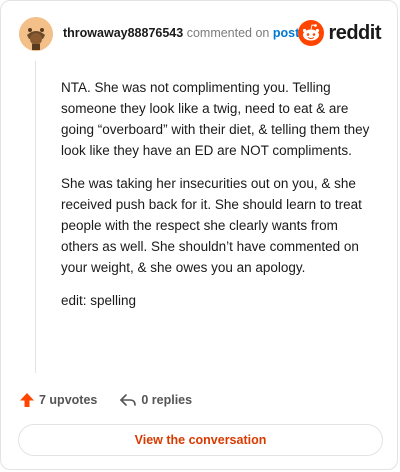  I want to click on thread-line, so click(35, 217).